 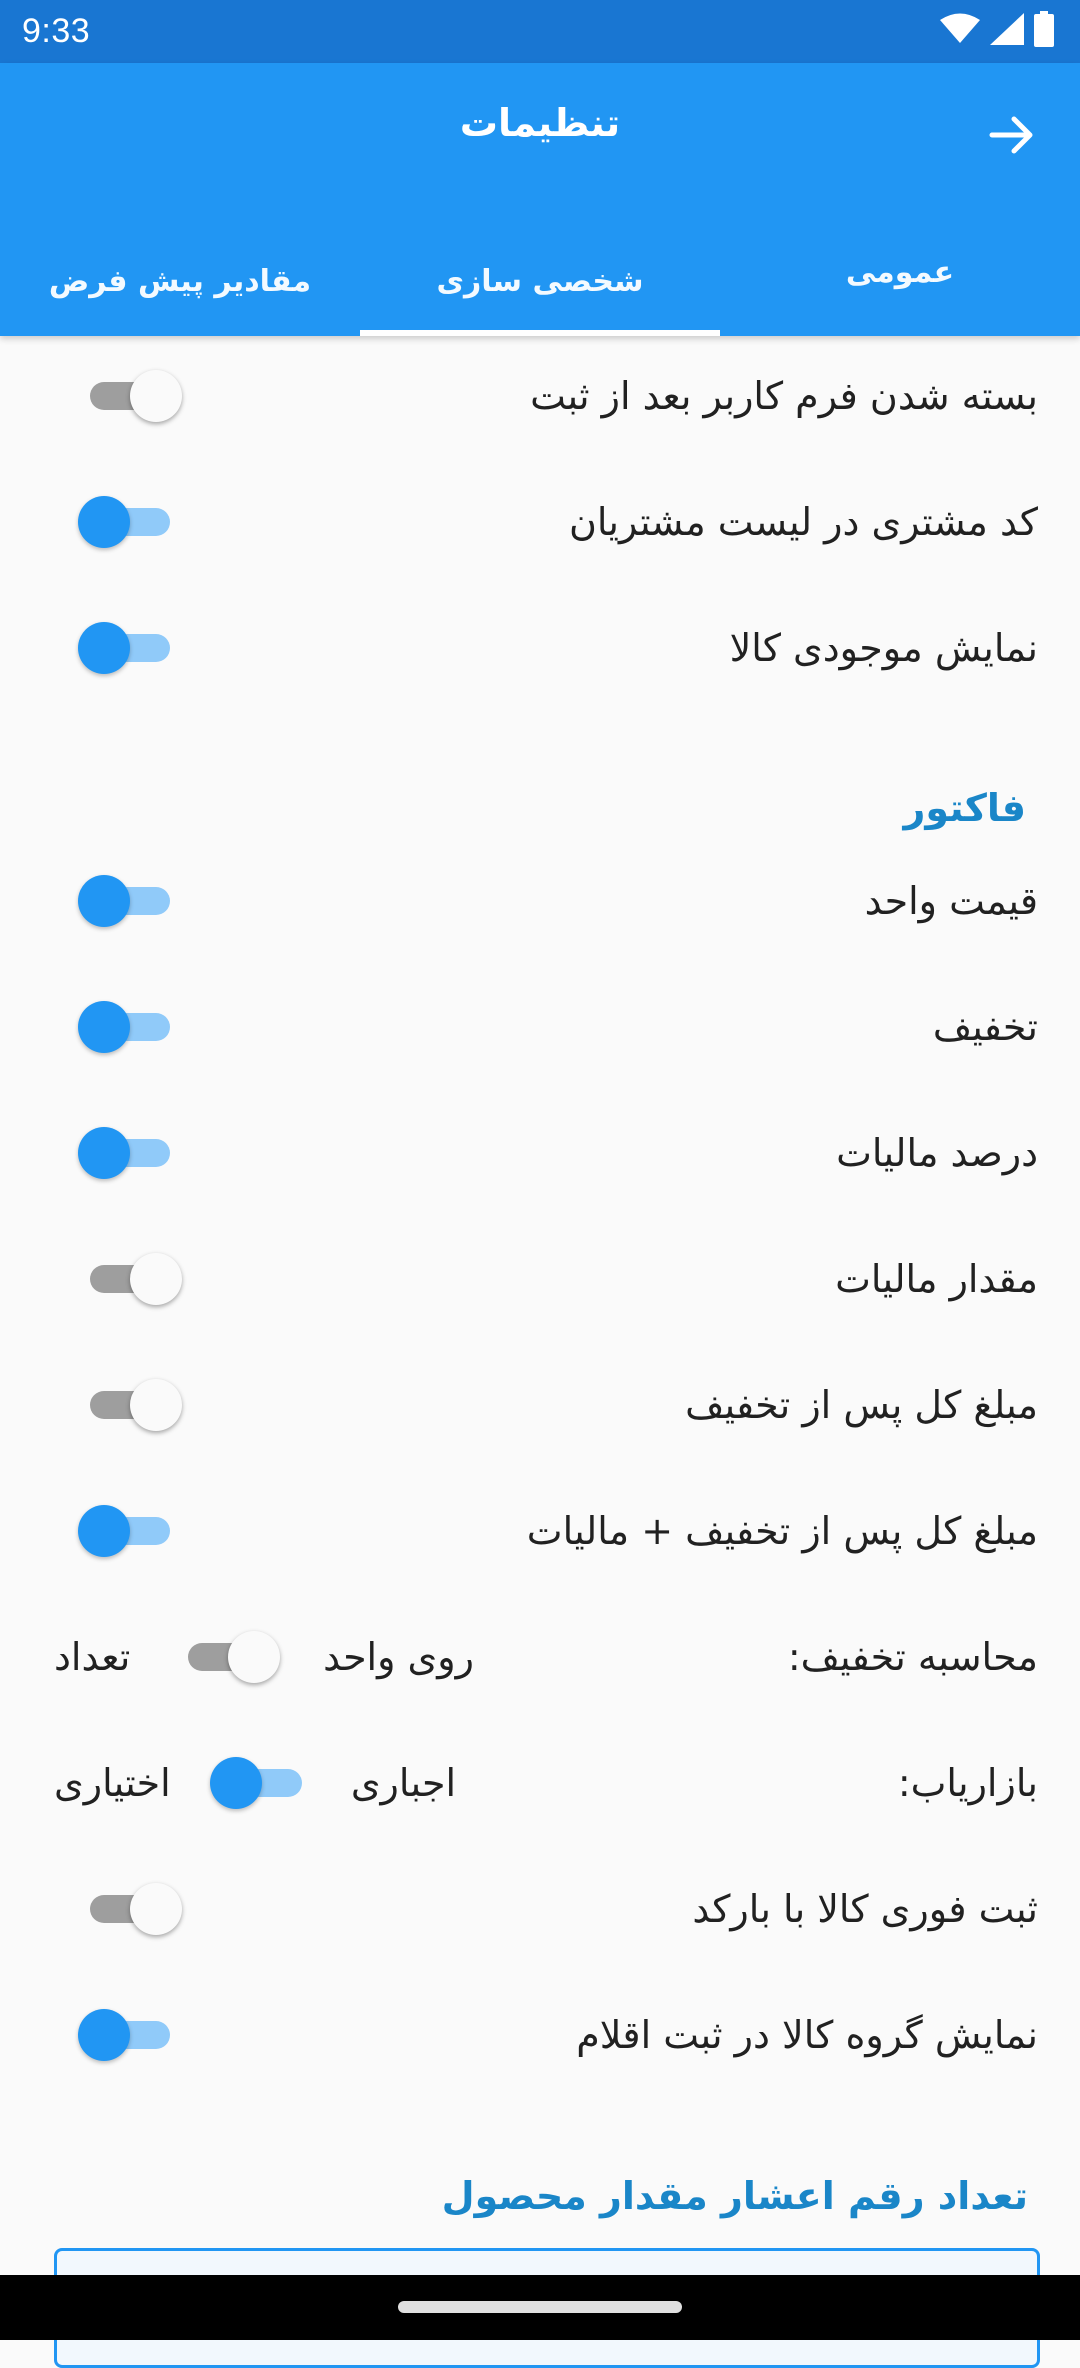 I want to click on setting-row-customer-code: کد مشتری در لیست مشتریان, so click(x=540, y=522).